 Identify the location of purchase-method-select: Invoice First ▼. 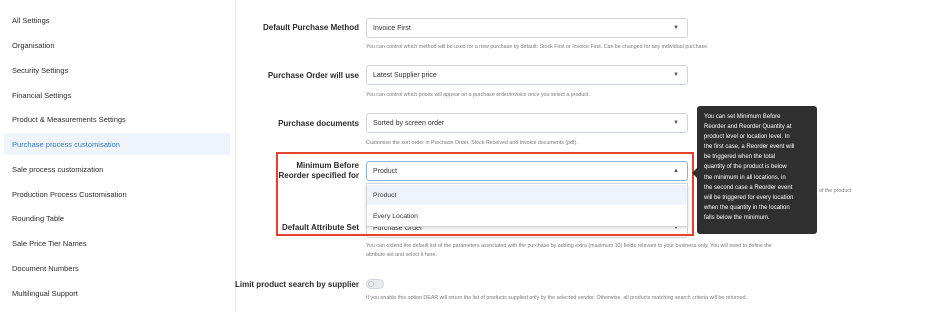
(527, 28).